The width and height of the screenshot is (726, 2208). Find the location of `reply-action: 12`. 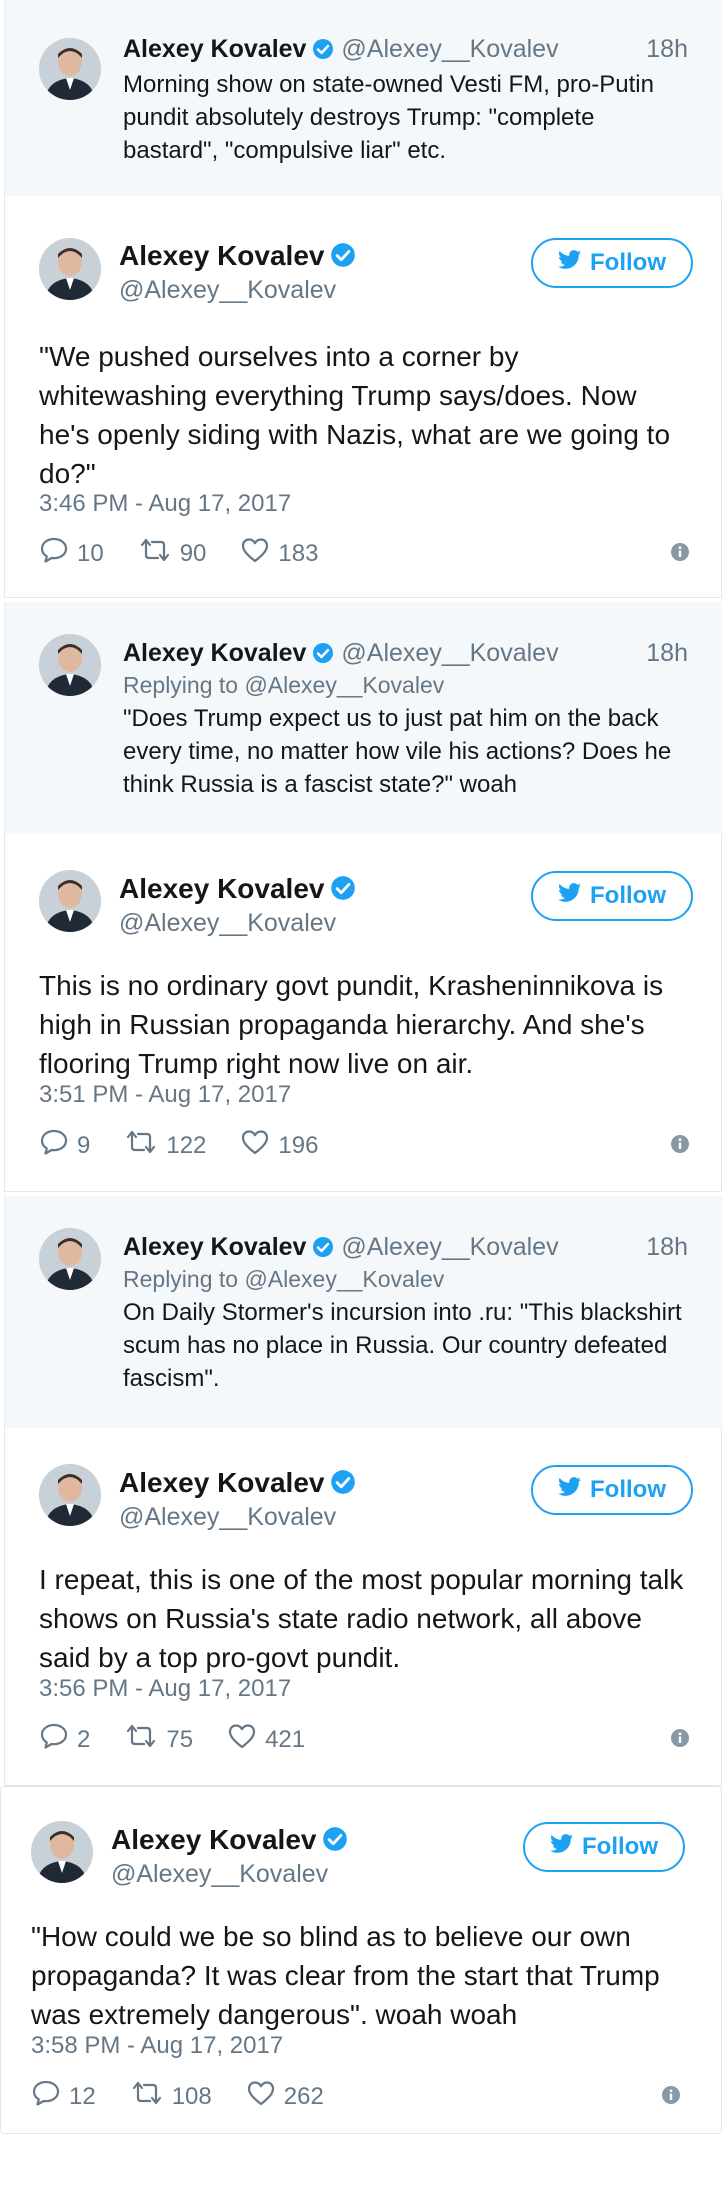

reply-action: 12 is located at coordinates (63, 2096).